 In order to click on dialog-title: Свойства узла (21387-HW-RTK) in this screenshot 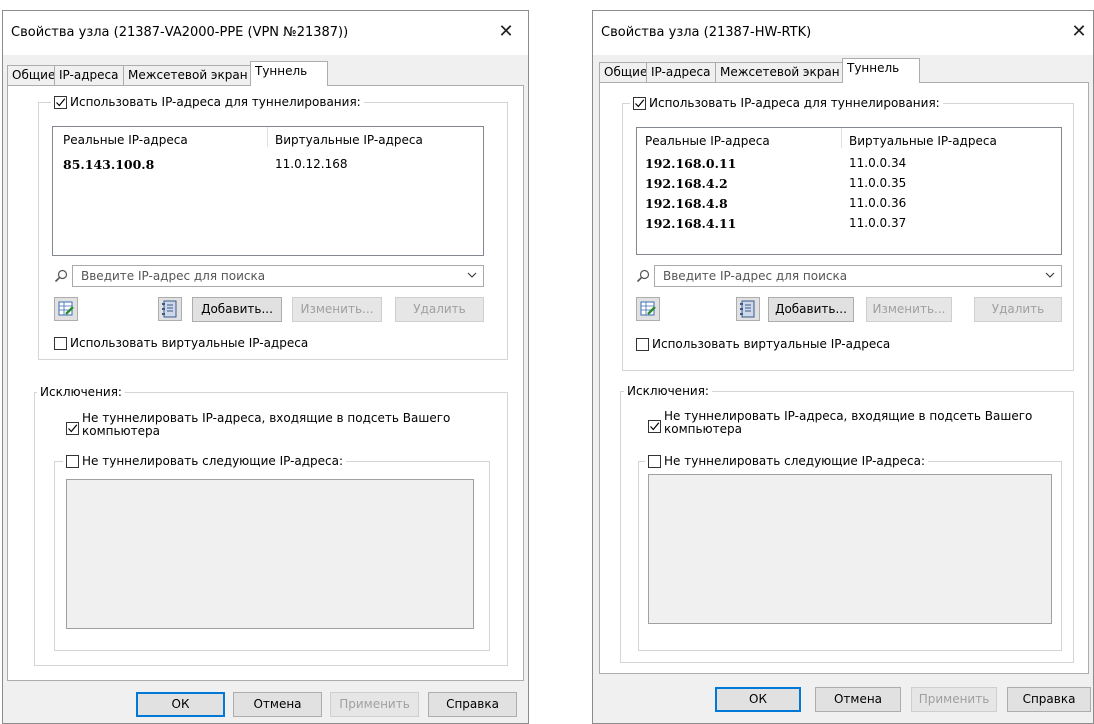, I will do `click(706, 32)`.